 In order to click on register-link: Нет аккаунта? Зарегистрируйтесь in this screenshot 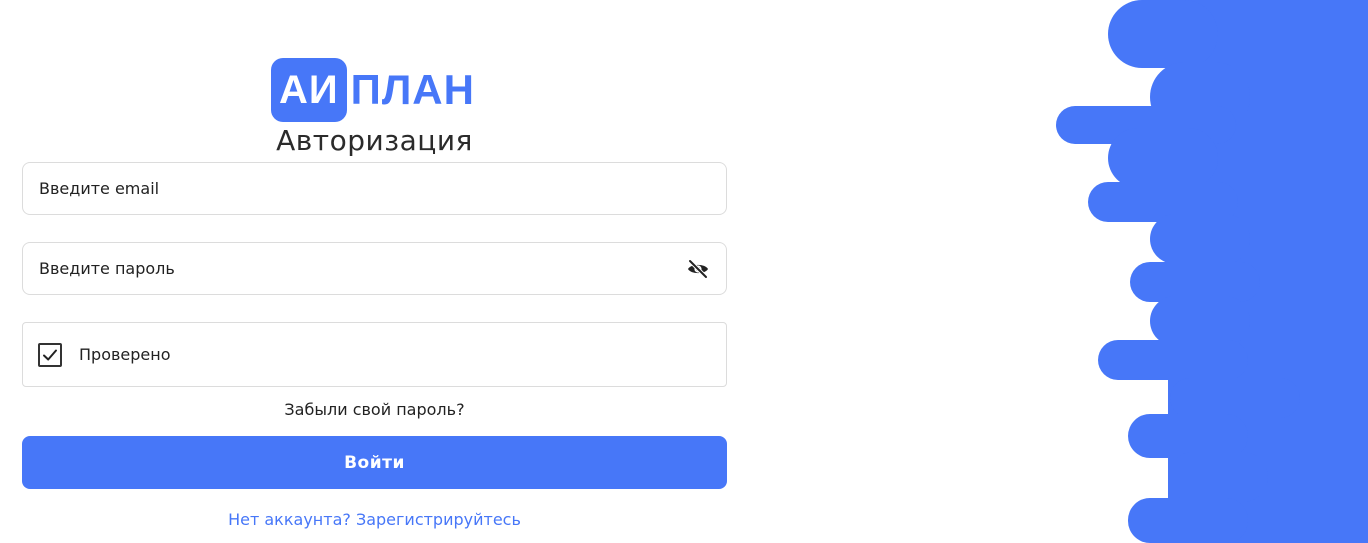, I will do `click(374, 519)`.